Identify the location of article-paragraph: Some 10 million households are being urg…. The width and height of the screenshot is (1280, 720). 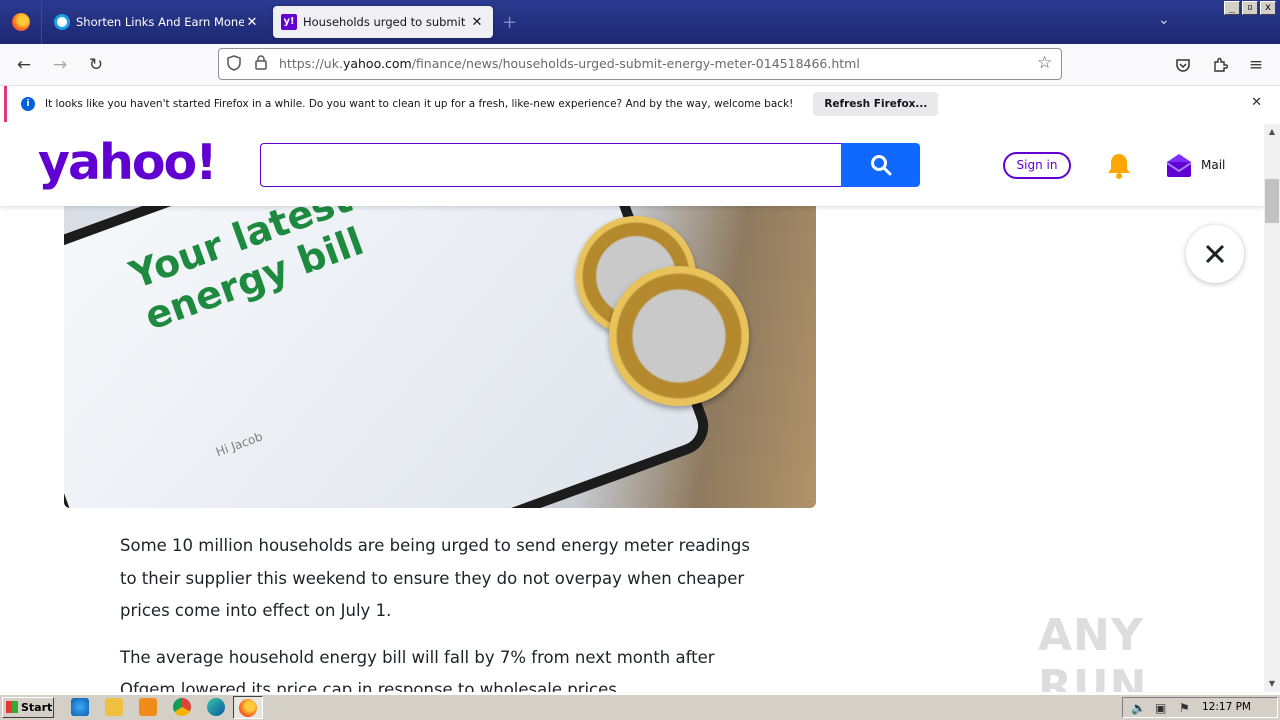
(435, 578).